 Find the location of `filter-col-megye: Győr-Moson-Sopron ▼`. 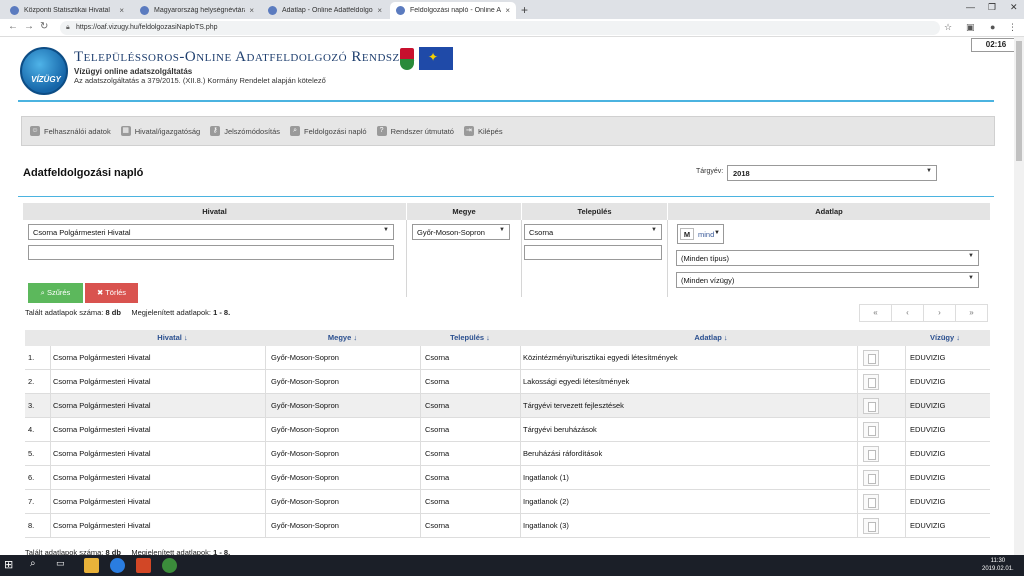

filter-col-megye: Győr-Moson-Sopron ▼ is located at coordinates (464, 258).